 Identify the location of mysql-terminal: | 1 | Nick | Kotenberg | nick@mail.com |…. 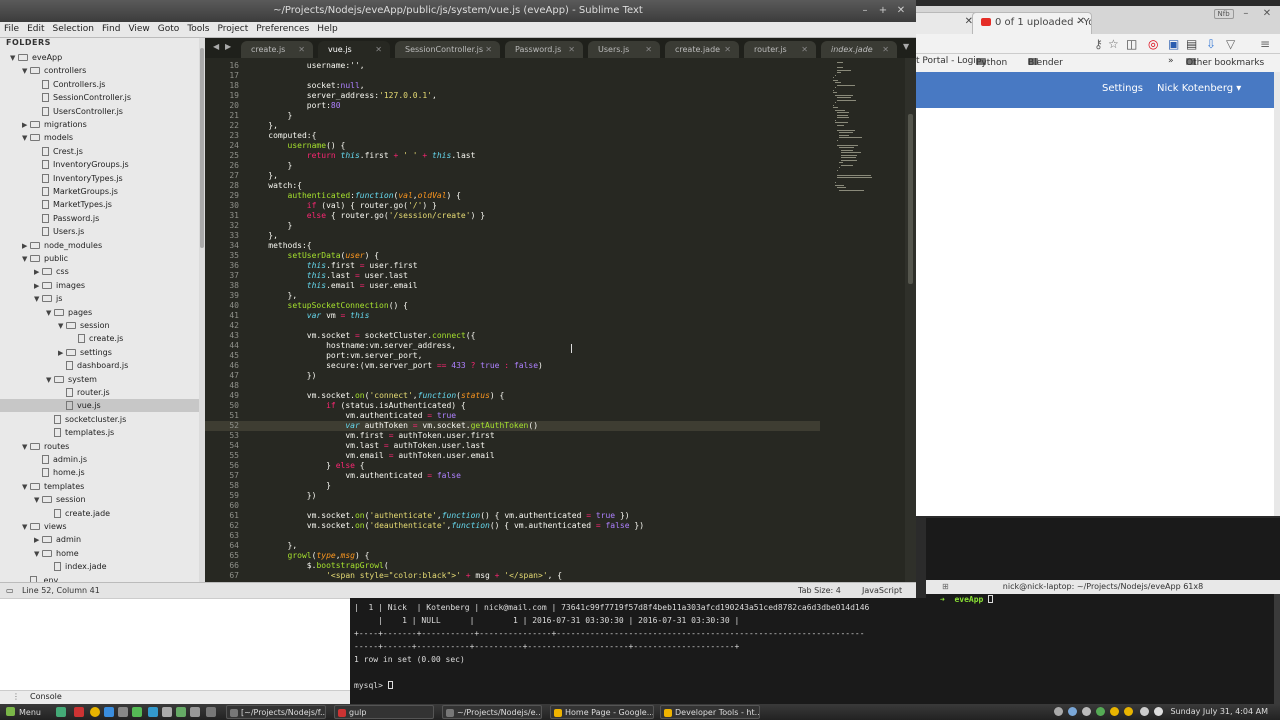
(638, 651).